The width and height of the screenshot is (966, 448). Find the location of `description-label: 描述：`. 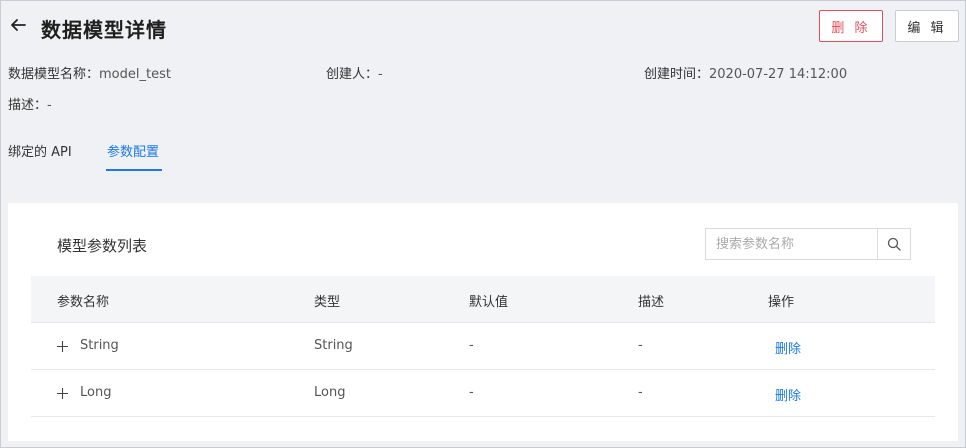

description-label: 描述： is located at coordinates (28, 105).